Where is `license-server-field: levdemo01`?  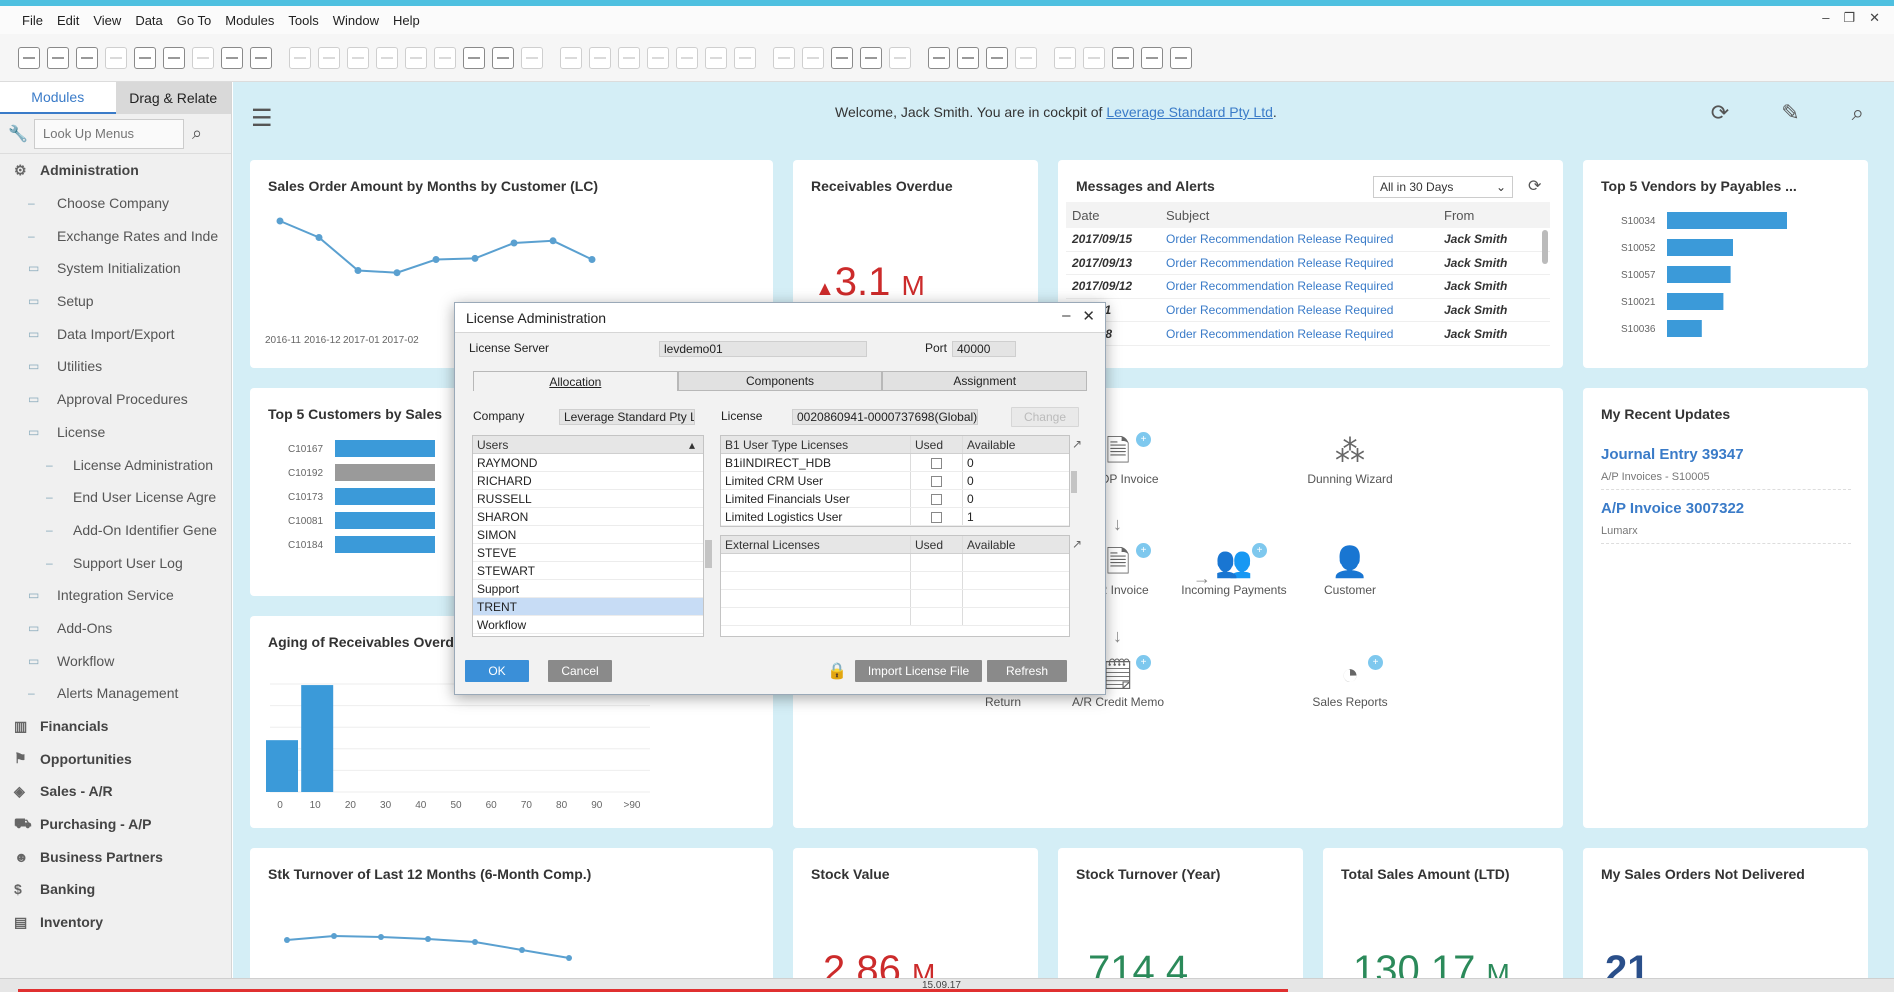 license-server-field: levdemo01 is located at coordinates (763, 349).